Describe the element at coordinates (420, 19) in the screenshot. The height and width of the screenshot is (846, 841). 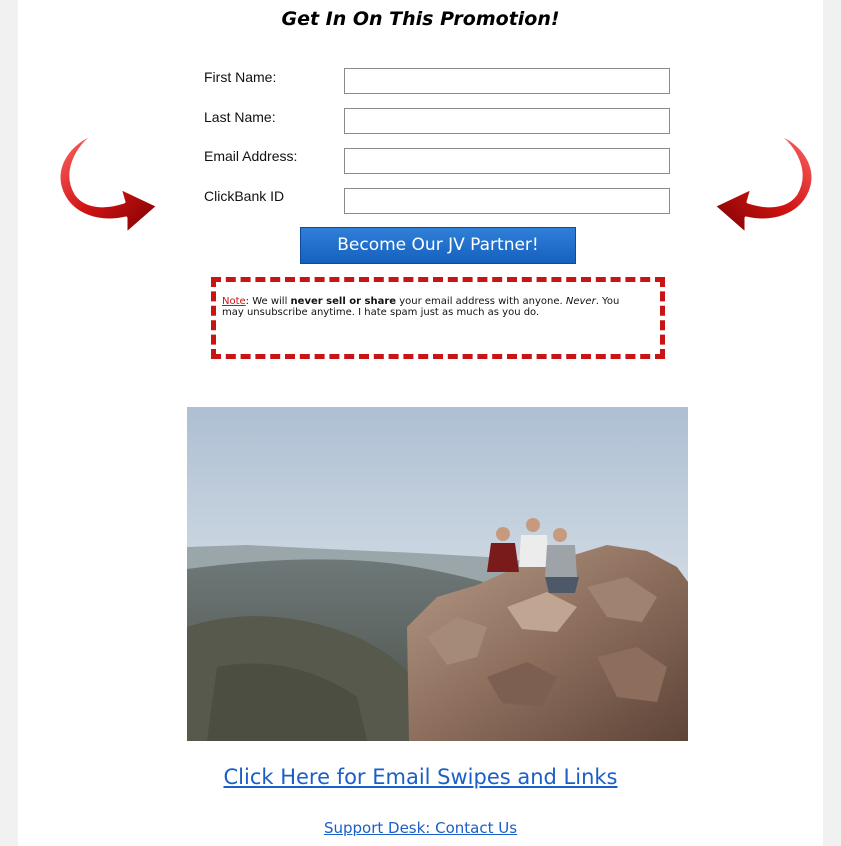
I see `page-title: Get In On This Promotion!` at that location.